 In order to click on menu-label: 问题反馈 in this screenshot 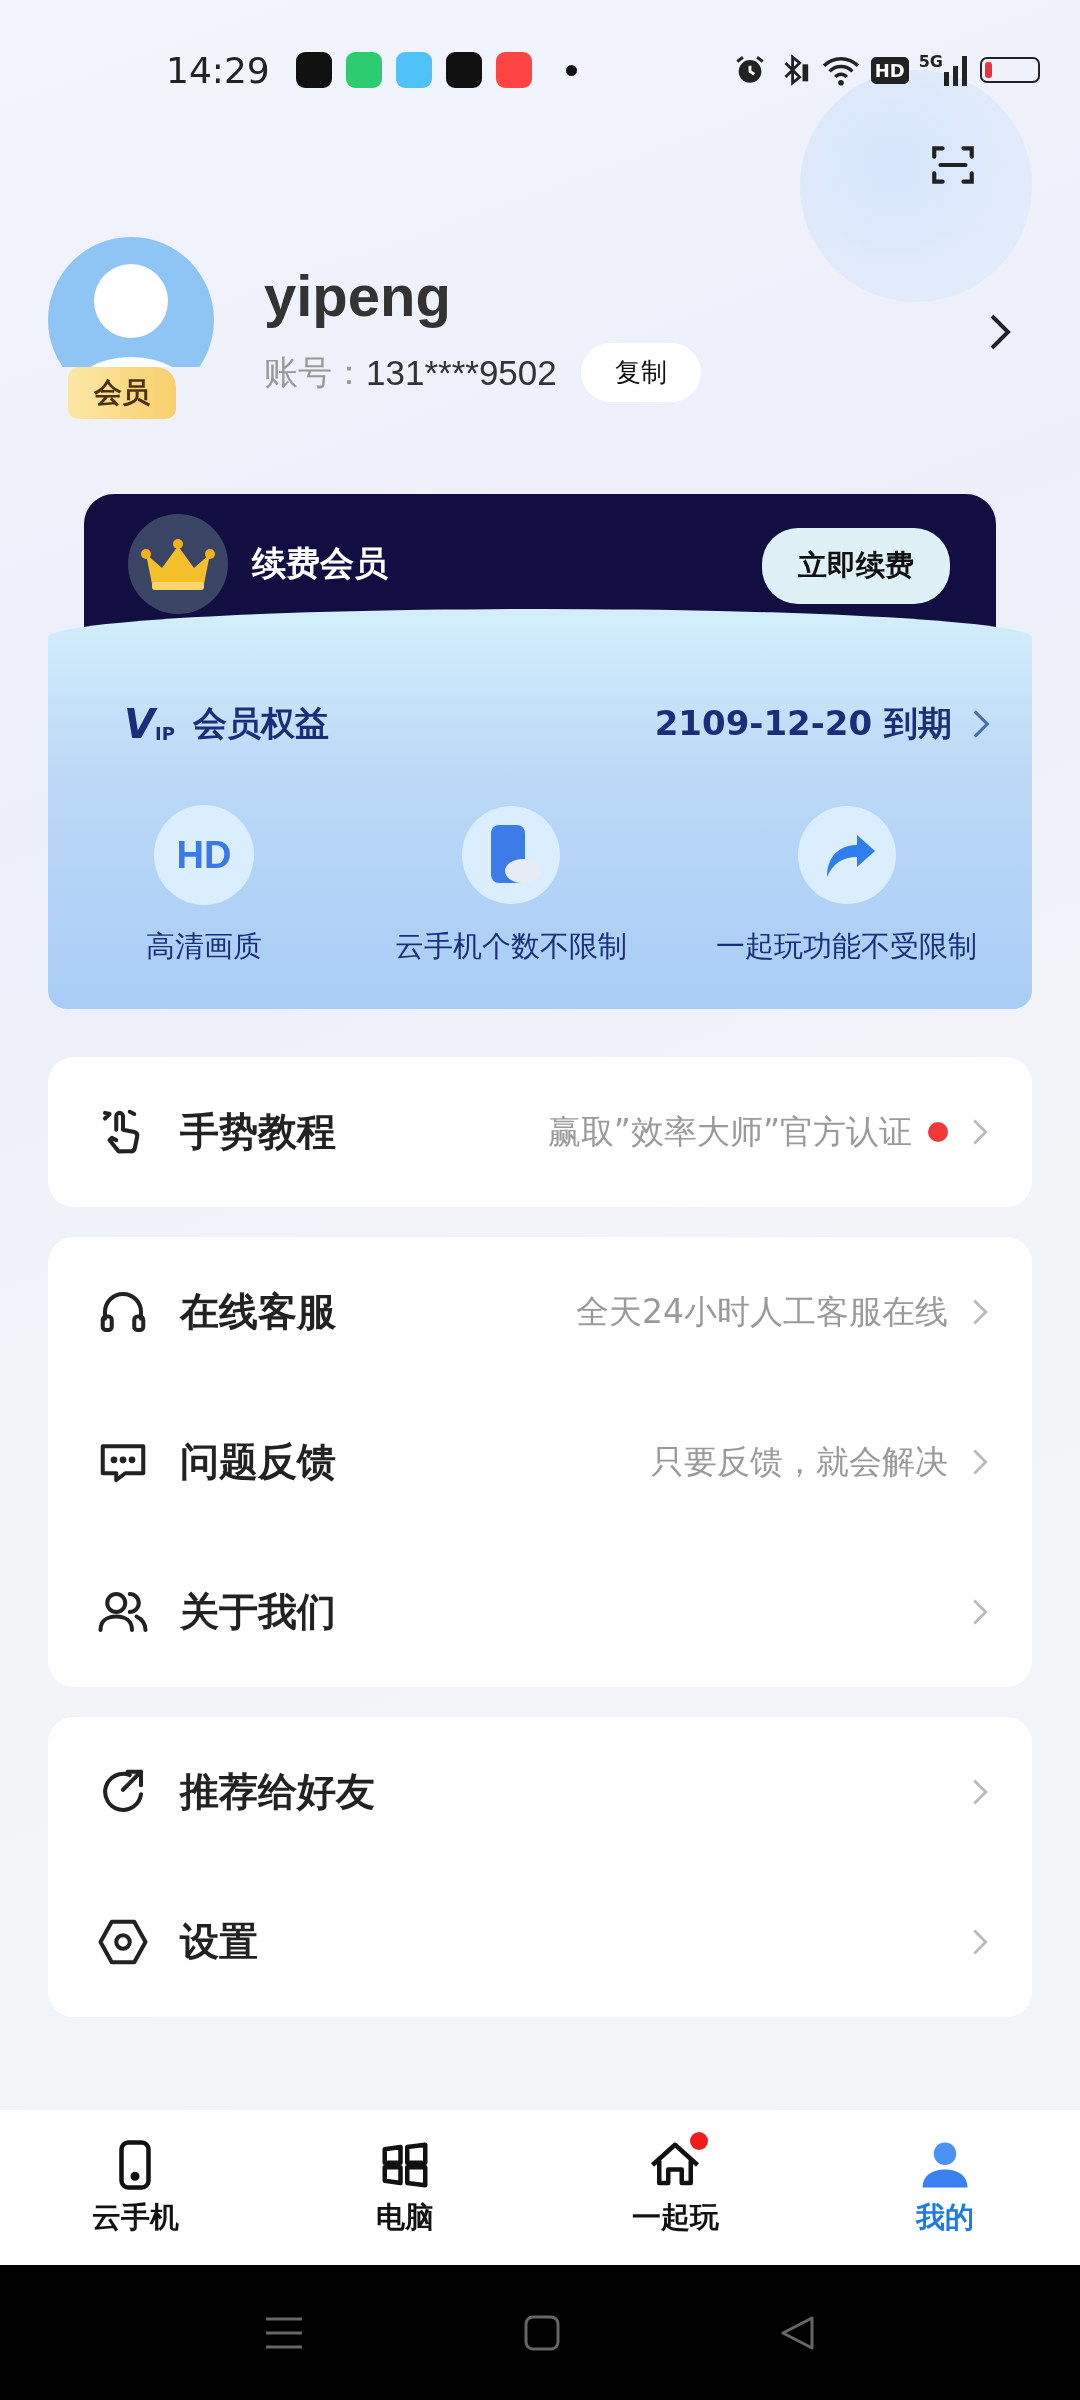, I will do `click(258, 1462)`.